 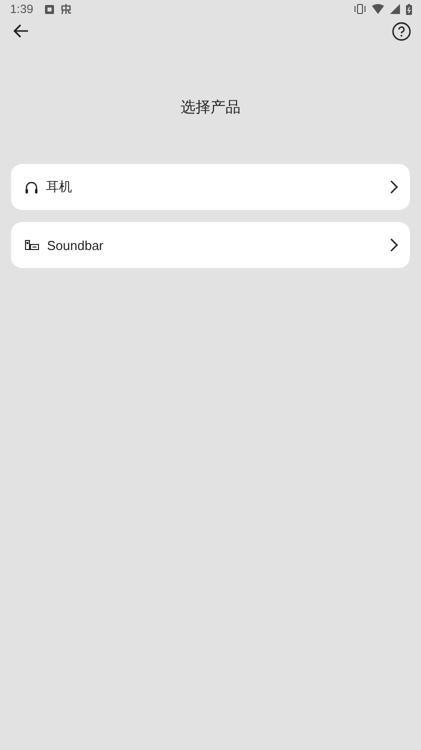 What do you see at coordinates (360, 9) in the screenshot?
I see `vibrate-icon` at bounding box center [360, 9].